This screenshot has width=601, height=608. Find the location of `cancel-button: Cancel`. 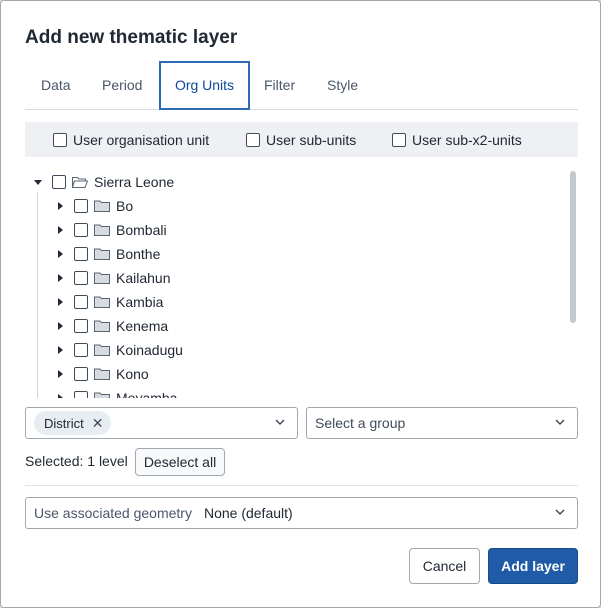

cancel-button: Cancel is located at coordinates (444, 566).